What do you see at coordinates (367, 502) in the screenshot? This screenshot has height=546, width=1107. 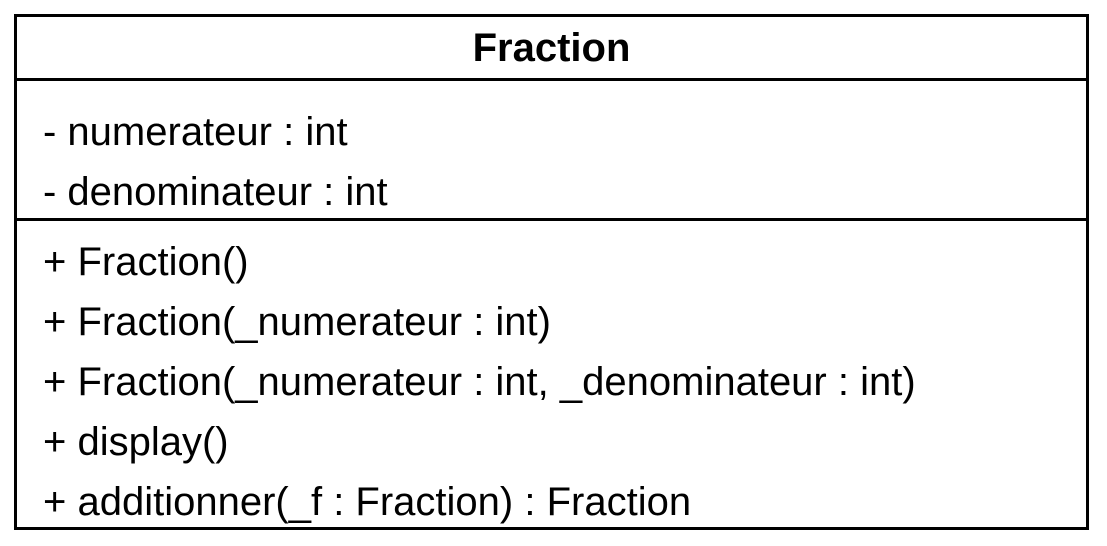 I see `operation-additionner: + additionner(_f : Fraction) : Fraction` at bounding box center [367, 502].